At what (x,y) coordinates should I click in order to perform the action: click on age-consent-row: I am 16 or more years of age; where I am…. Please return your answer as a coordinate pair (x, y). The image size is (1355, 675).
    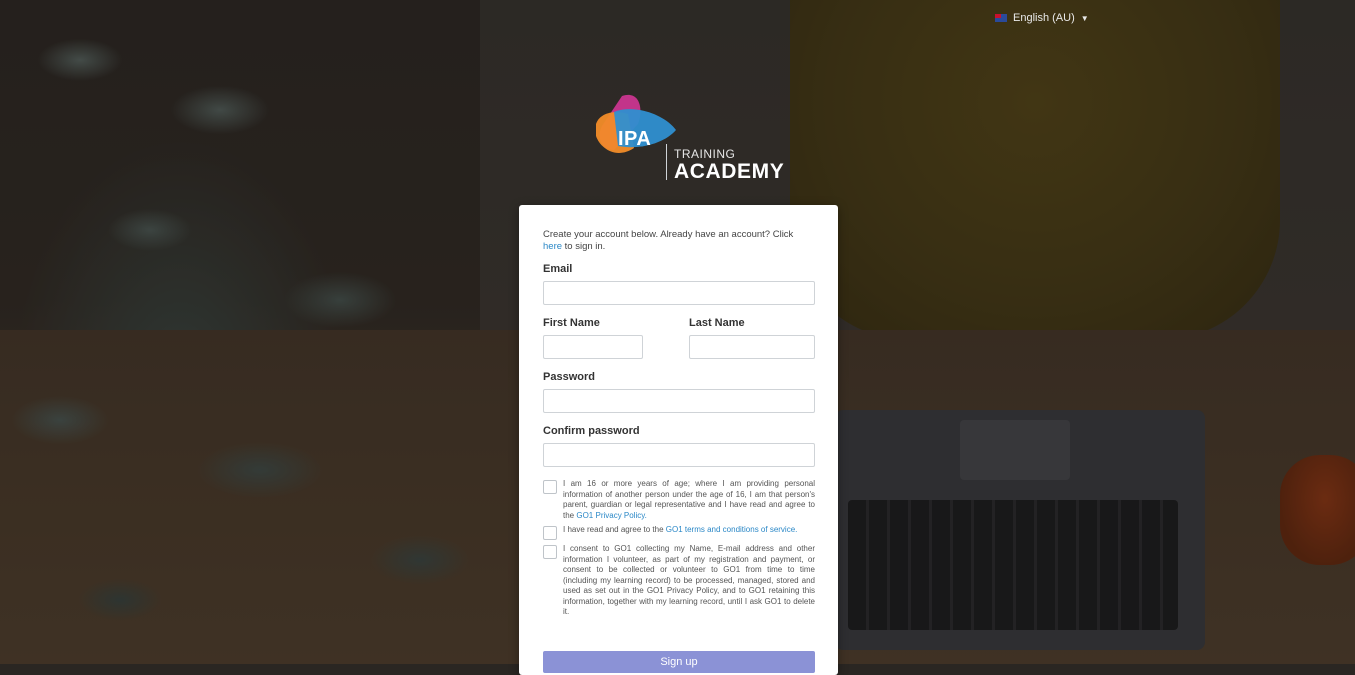
    Looking at the image, I should click on (679, 500).